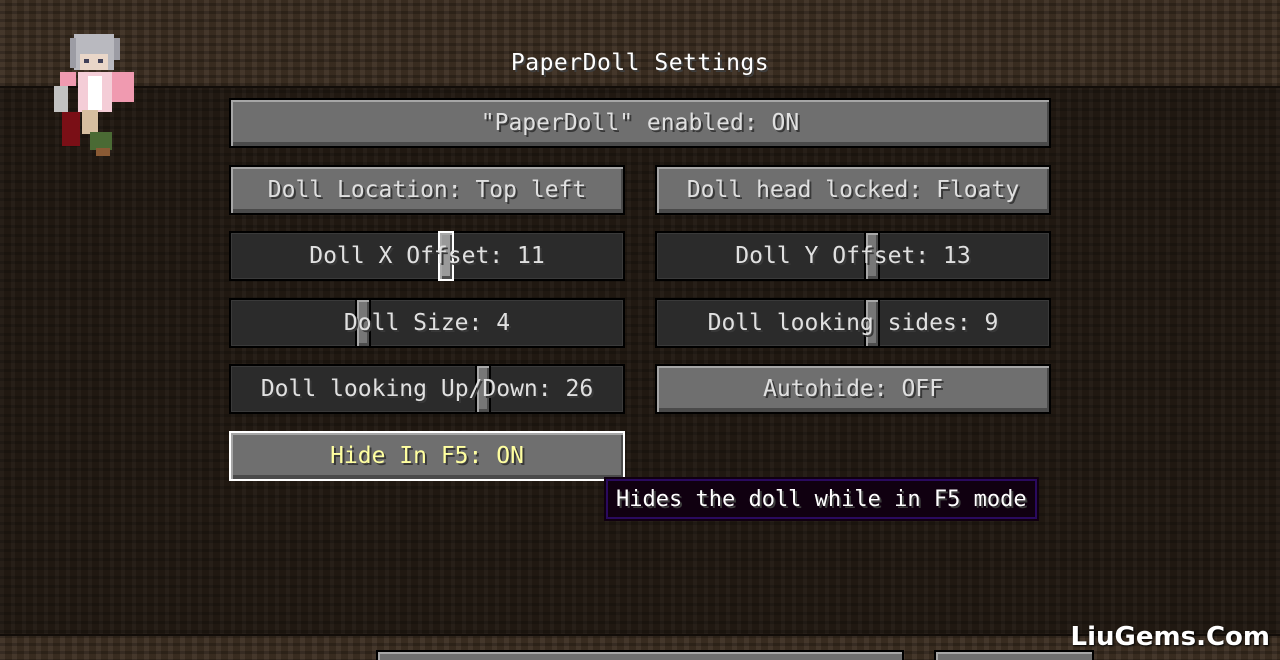 The width and height of the screenshot is (1280, 660). I want to click on slider-label: Doll Y Offset: 13, so click(853, 256).